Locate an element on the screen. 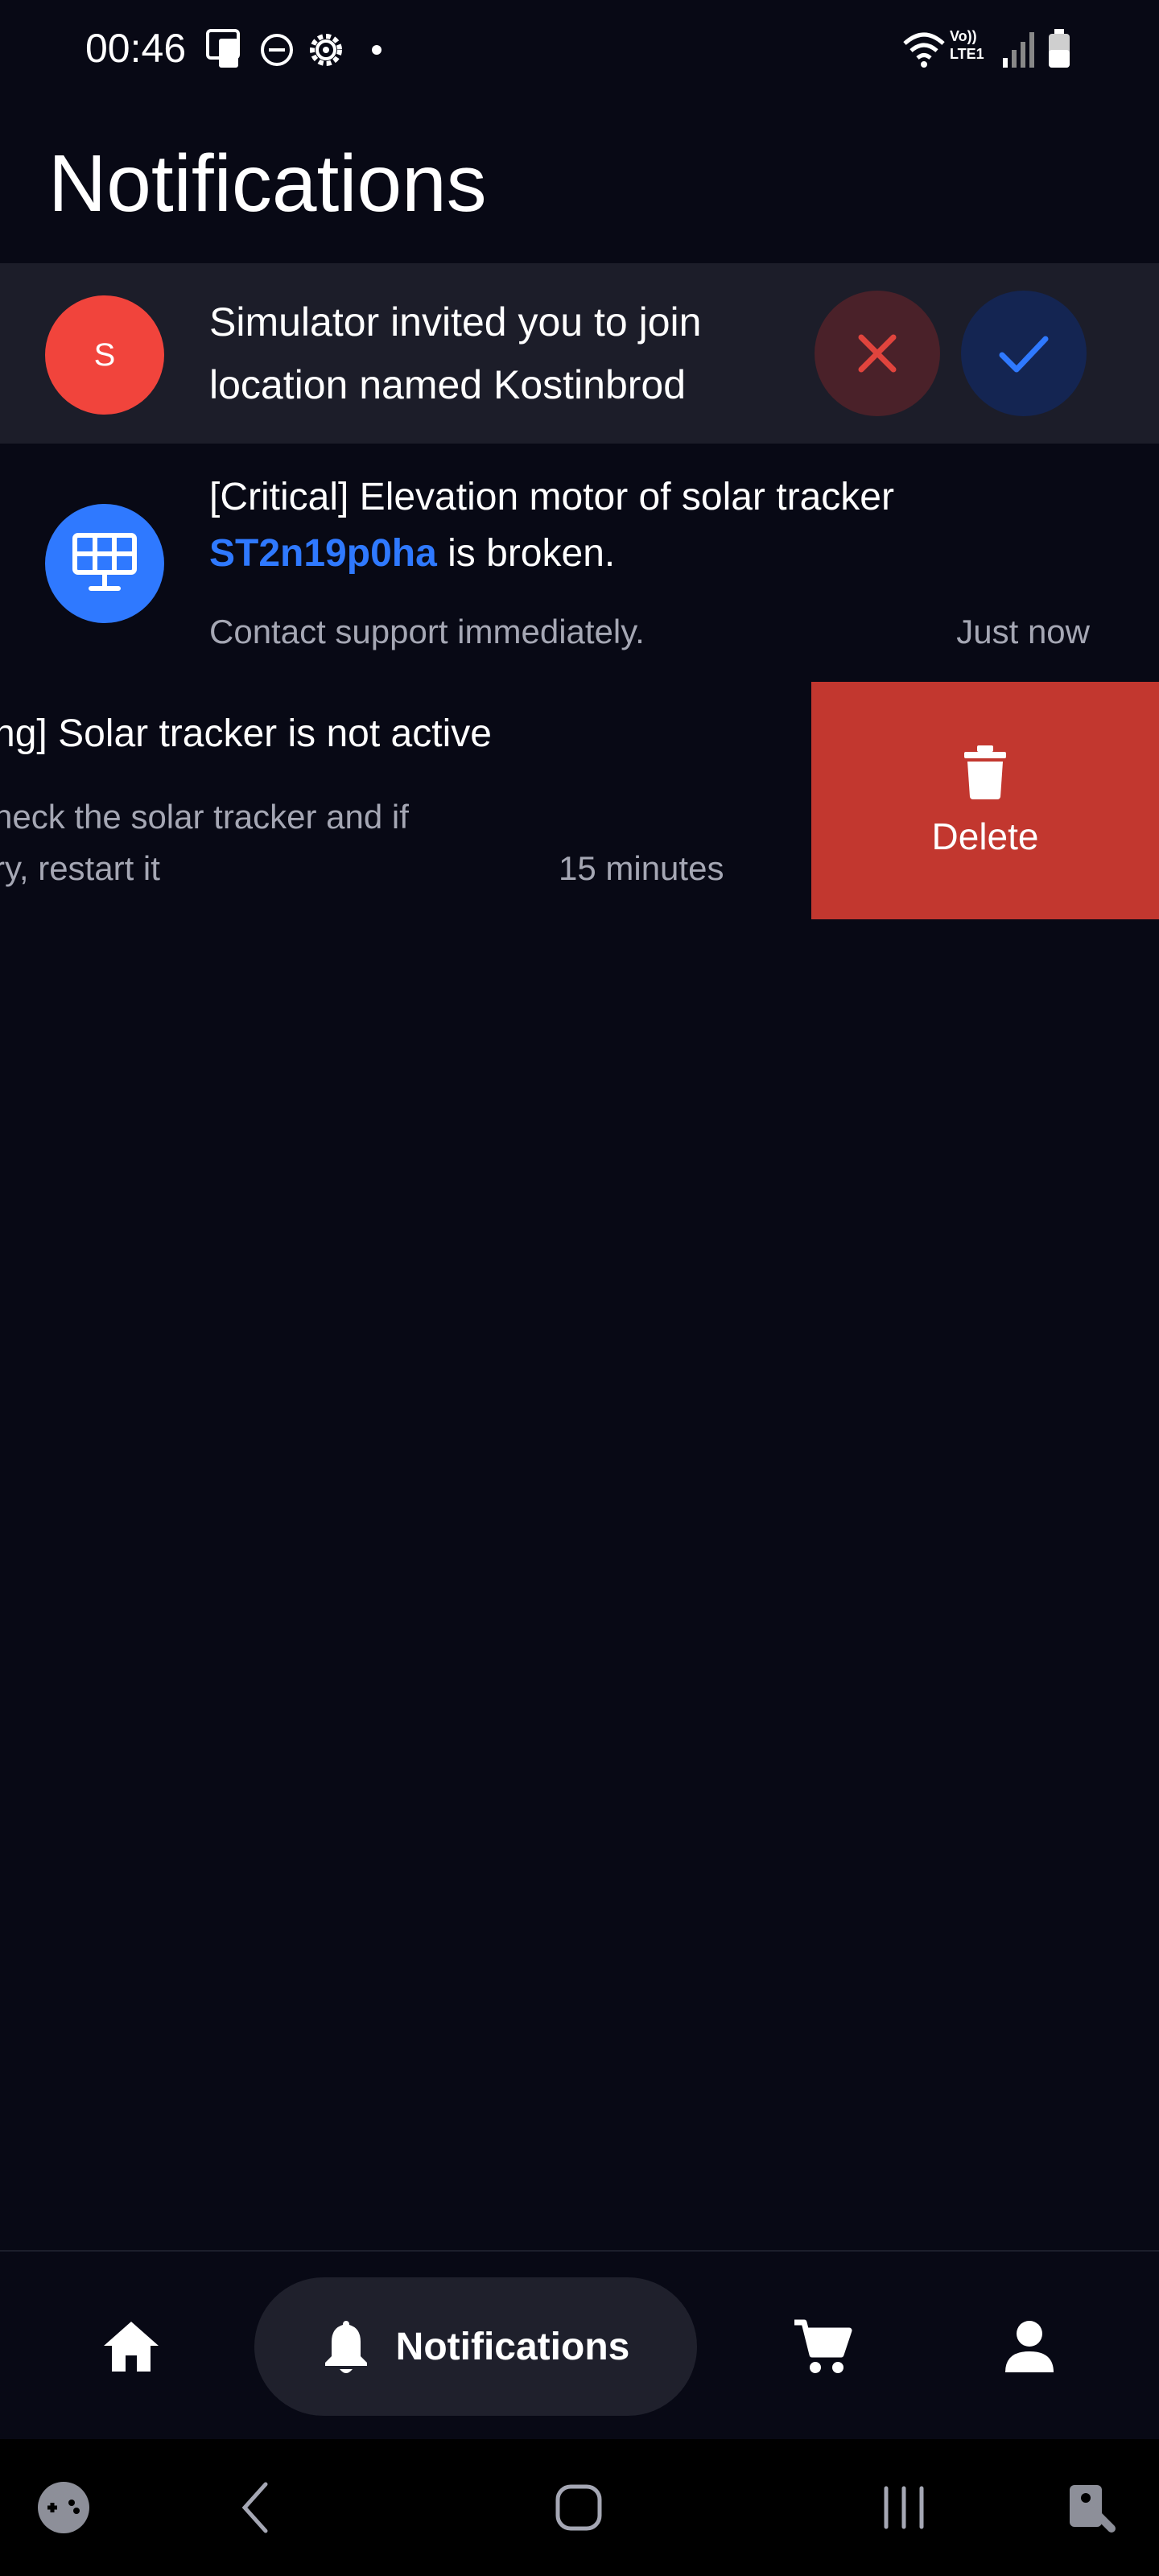 This screenshot has width=1159, height=2576. person-icon is located at coordinates (1029, 2346).